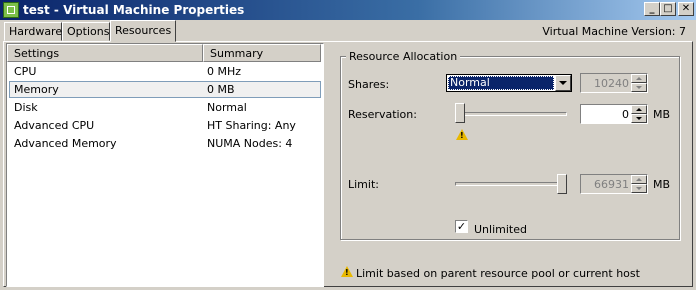 The width and height of the screenshot is (696, 290). Describe the element at coordinates (221, 89) in the screenshot. I see `row-summary: 0 MB` at that location.